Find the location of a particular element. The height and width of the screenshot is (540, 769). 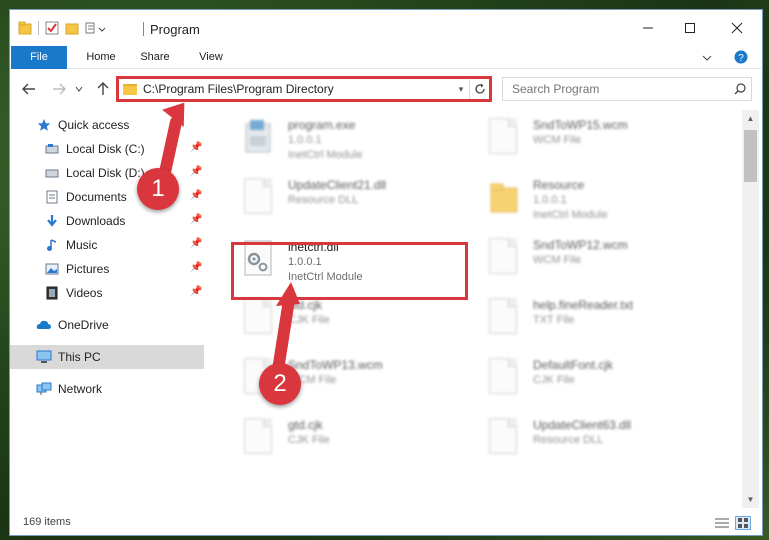

file-item: gtd.cjk CJK File is located at coordinates (338, 444).